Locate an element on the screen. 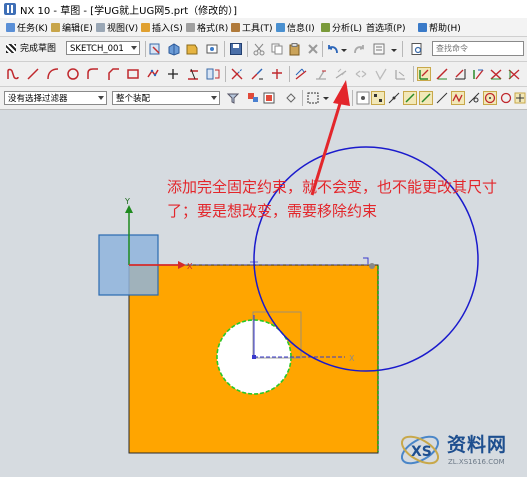  finish-flag-icon is located at coordinates (11, 48).